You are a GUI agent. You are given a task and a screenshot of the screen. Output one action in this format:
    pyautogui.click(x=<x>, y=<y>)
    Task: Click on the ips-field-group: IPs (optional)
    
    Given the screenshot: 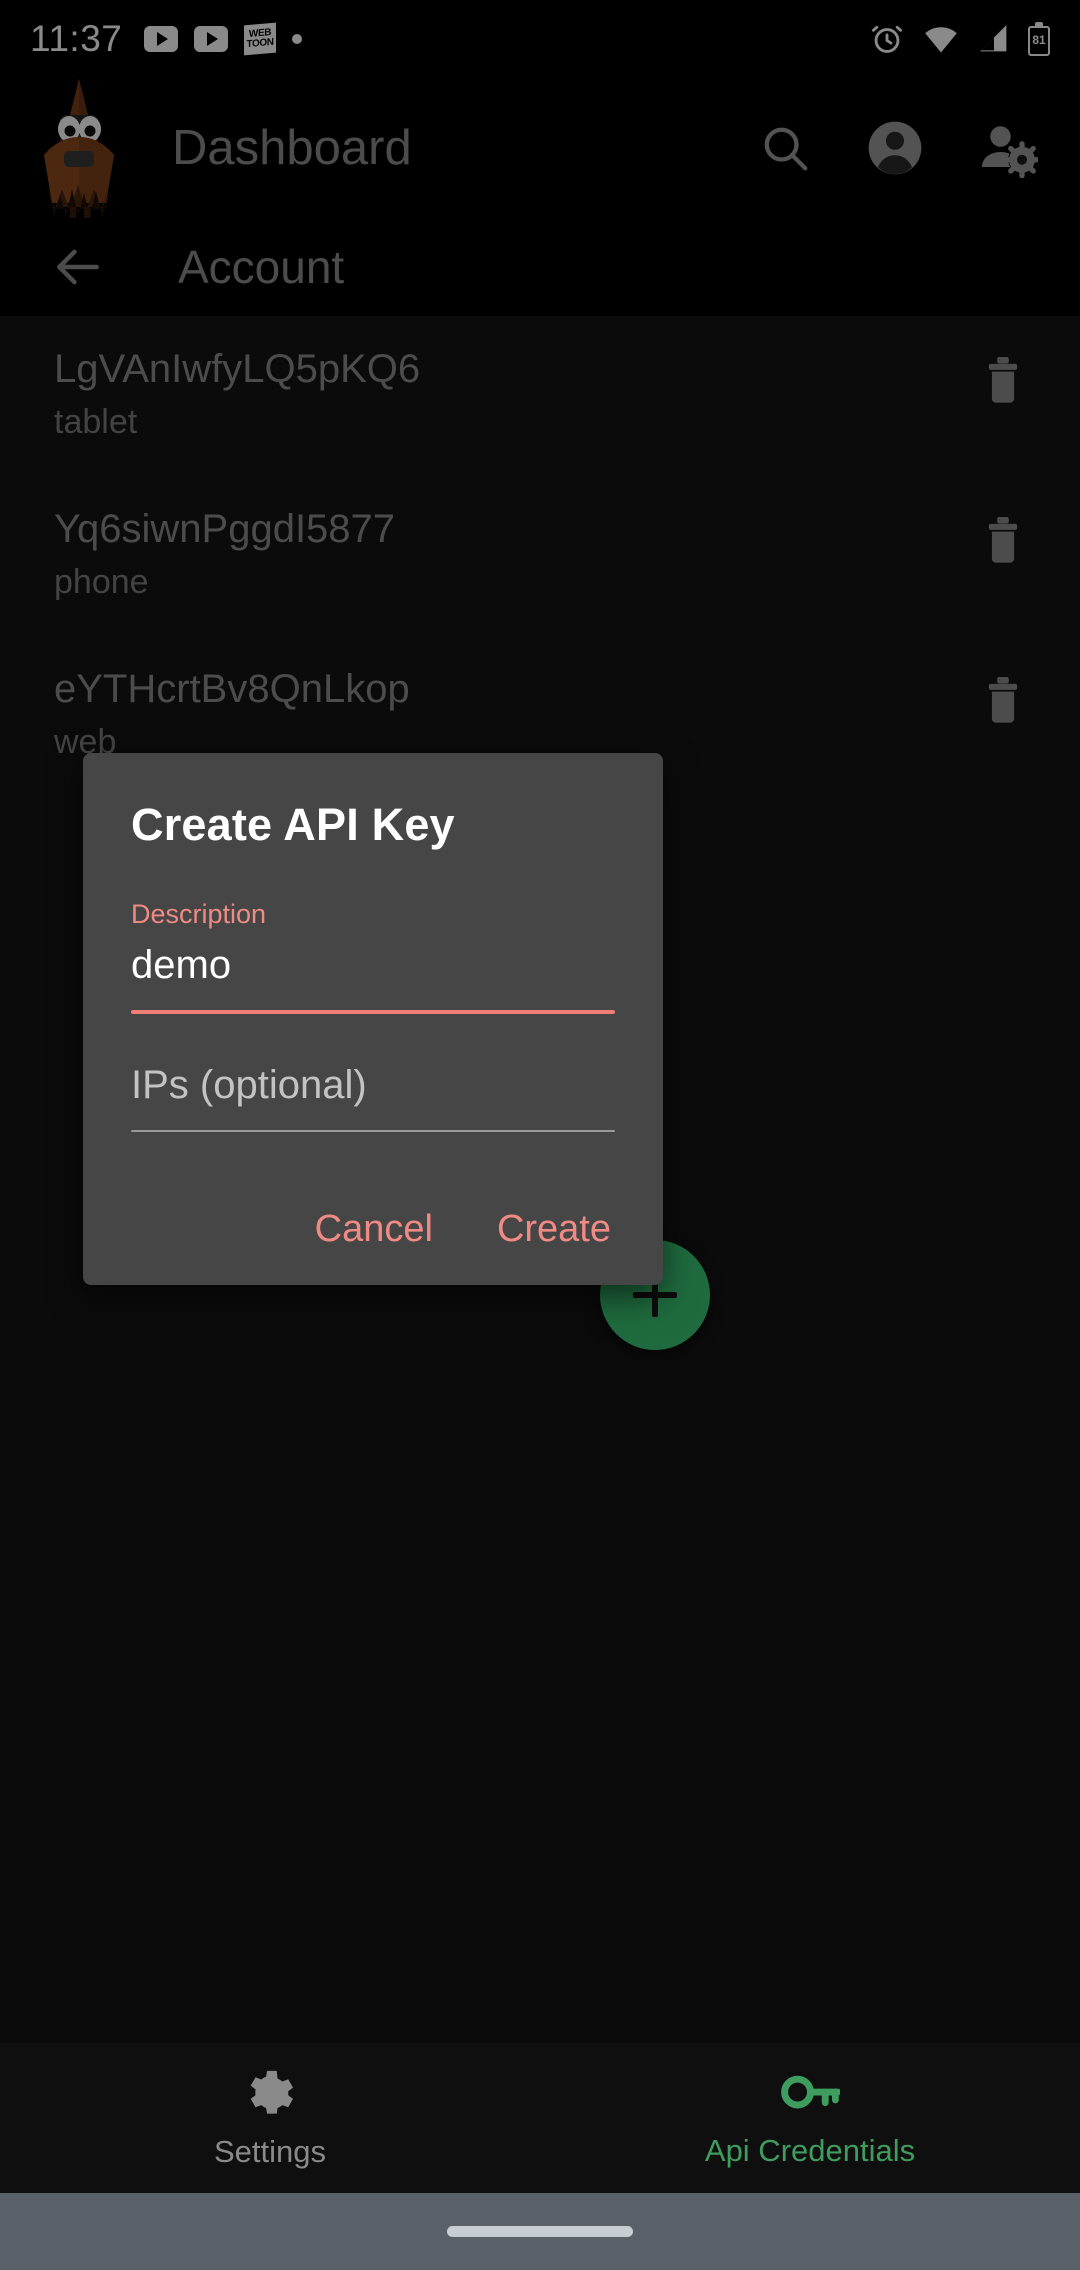 What is the action you would take?
    pyautogui.click(x=373, y=1097)
    